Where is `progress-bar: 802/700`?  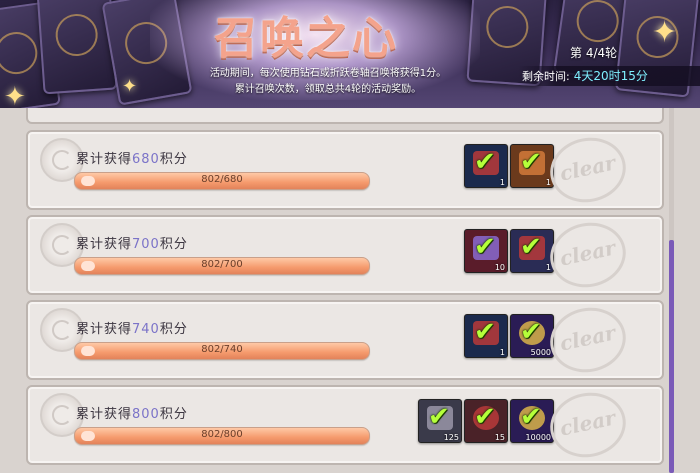
progress-bar: 802/700 is located at coordinates (222, 266).